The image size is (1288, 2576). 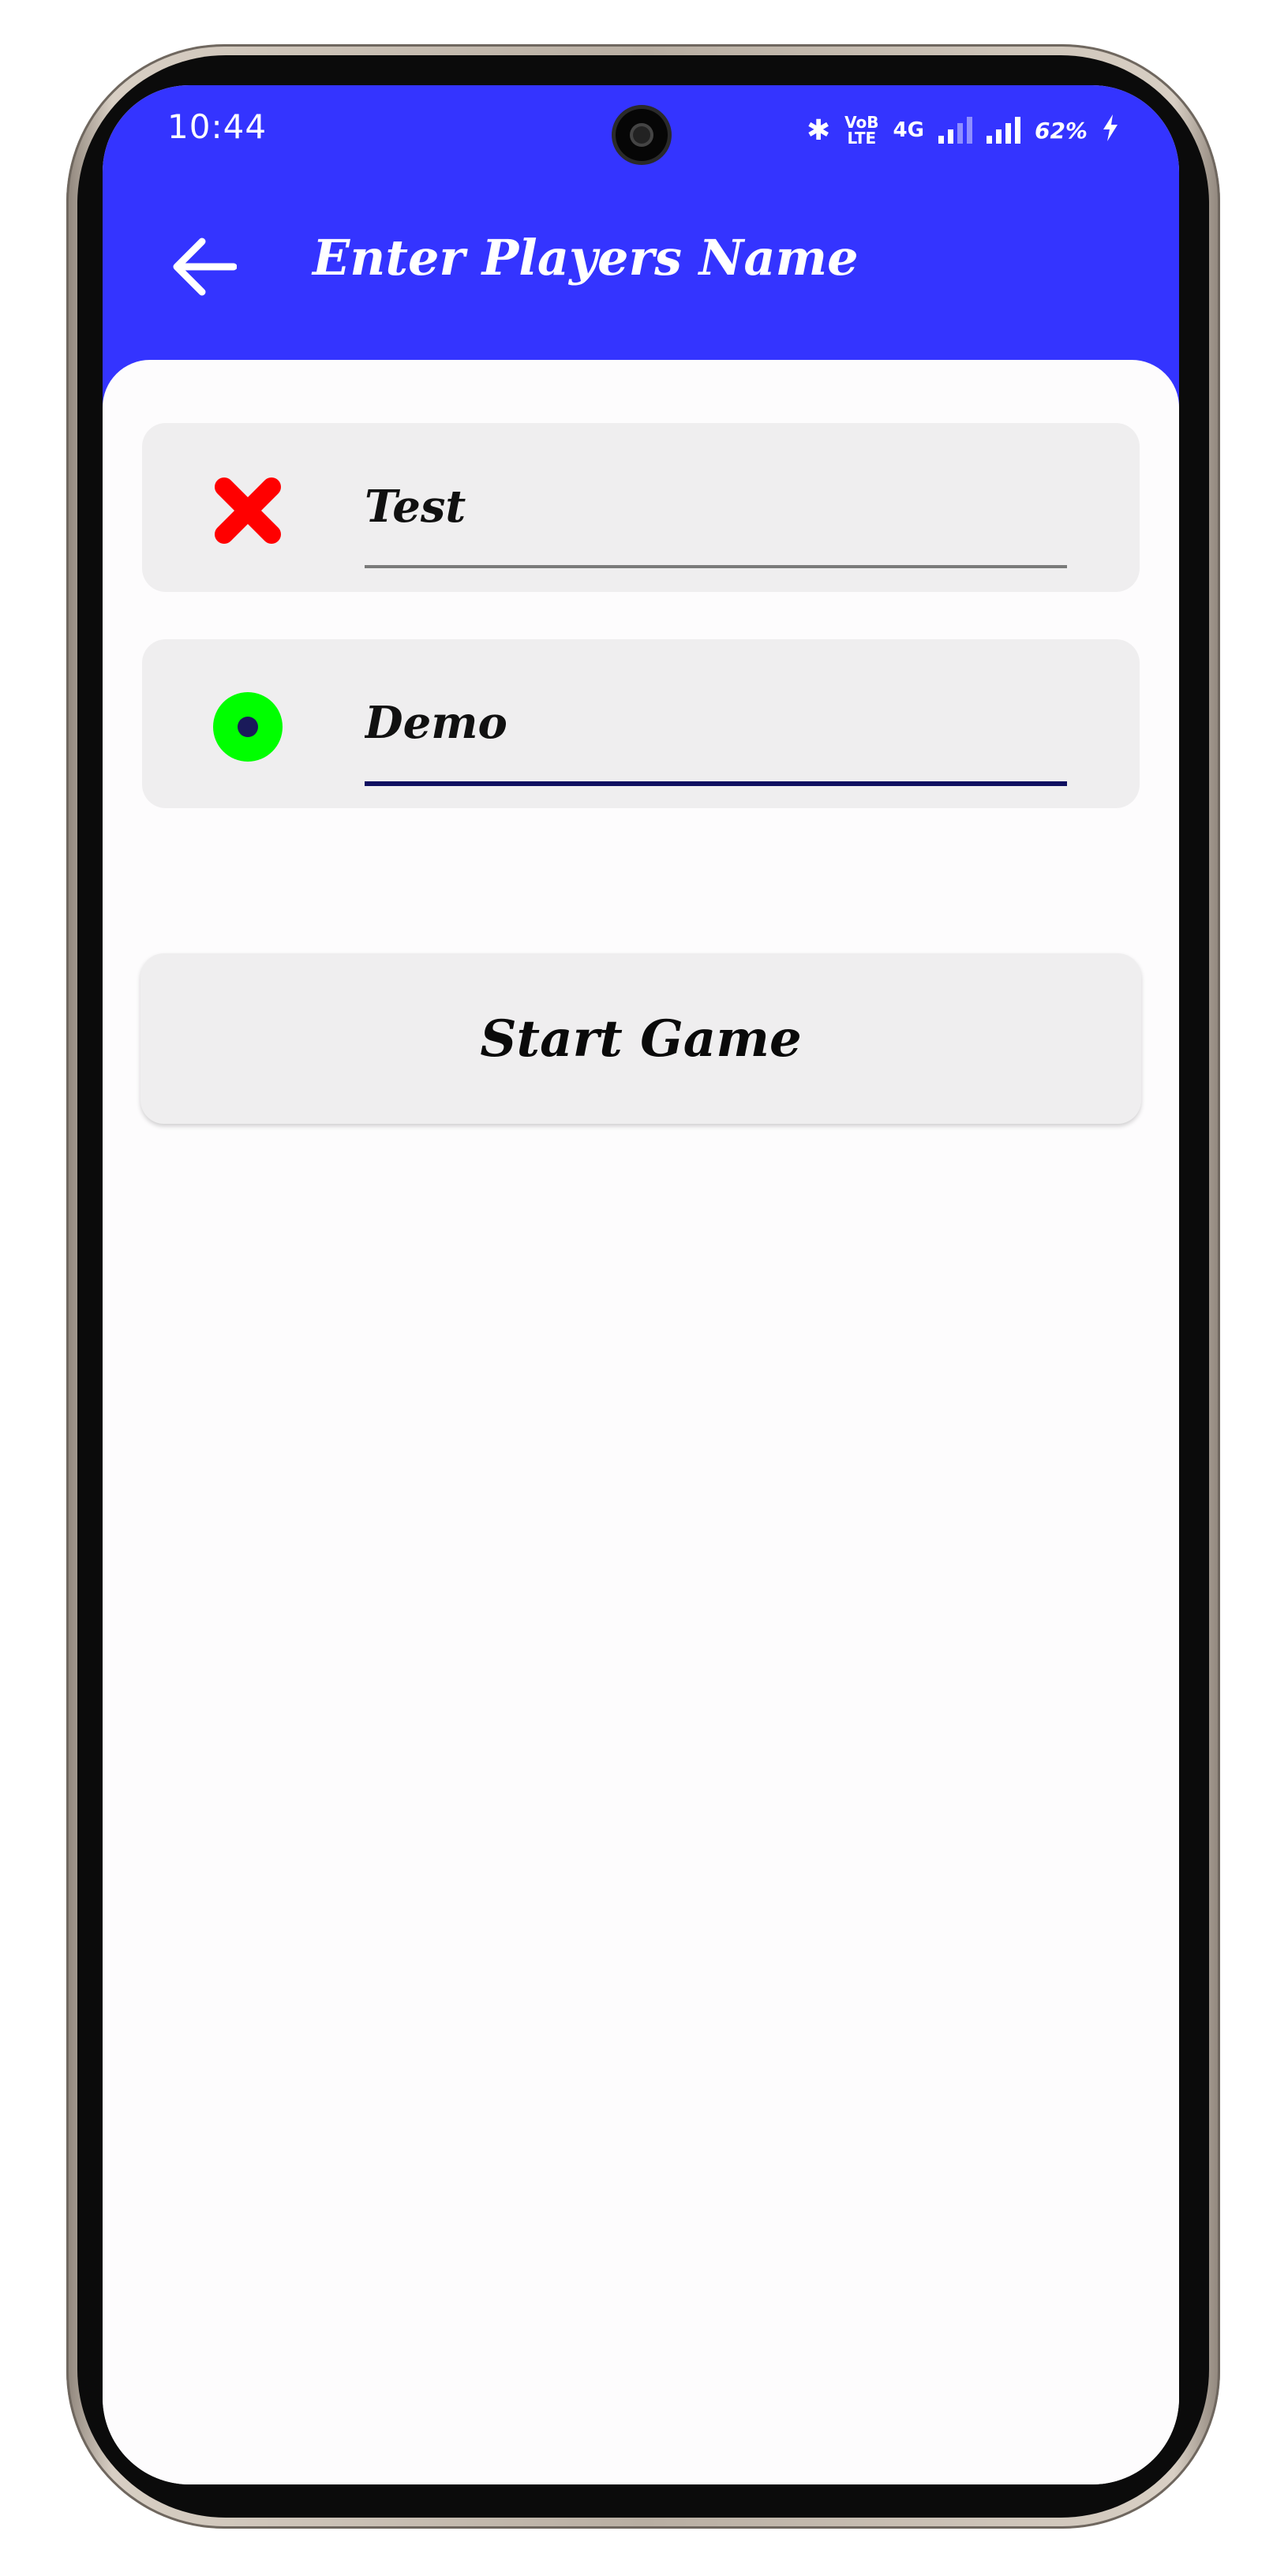 What do you see at coordinates (217, 126) in the screenshot?
I see `status-time: 10:44` at bounding box center [217, 126].